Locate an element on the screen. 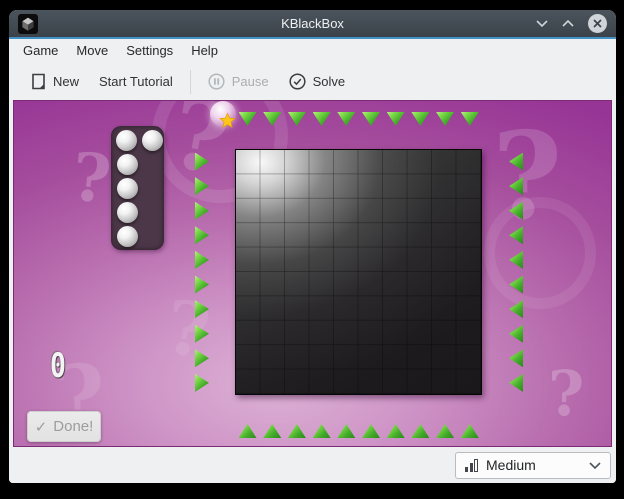 This screenshot has height=499, width=624. done-button: ✓ Done! is located at coordinates (64, 426).